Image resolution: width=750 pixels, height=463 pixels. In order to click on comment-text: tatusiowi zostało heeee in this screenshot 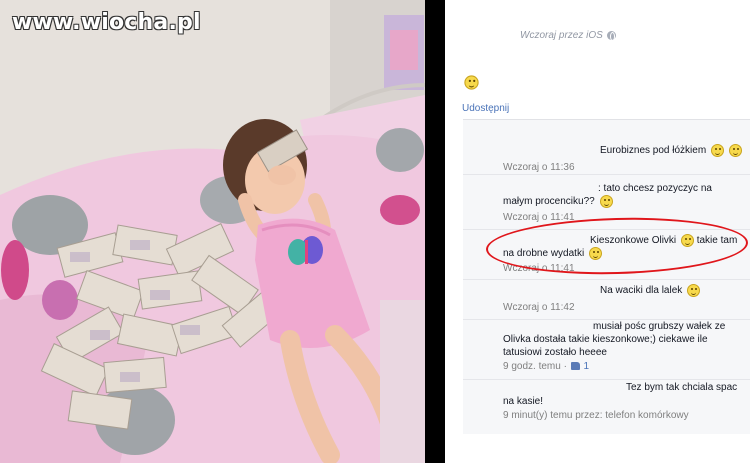, I will do `click(555, 353)`.